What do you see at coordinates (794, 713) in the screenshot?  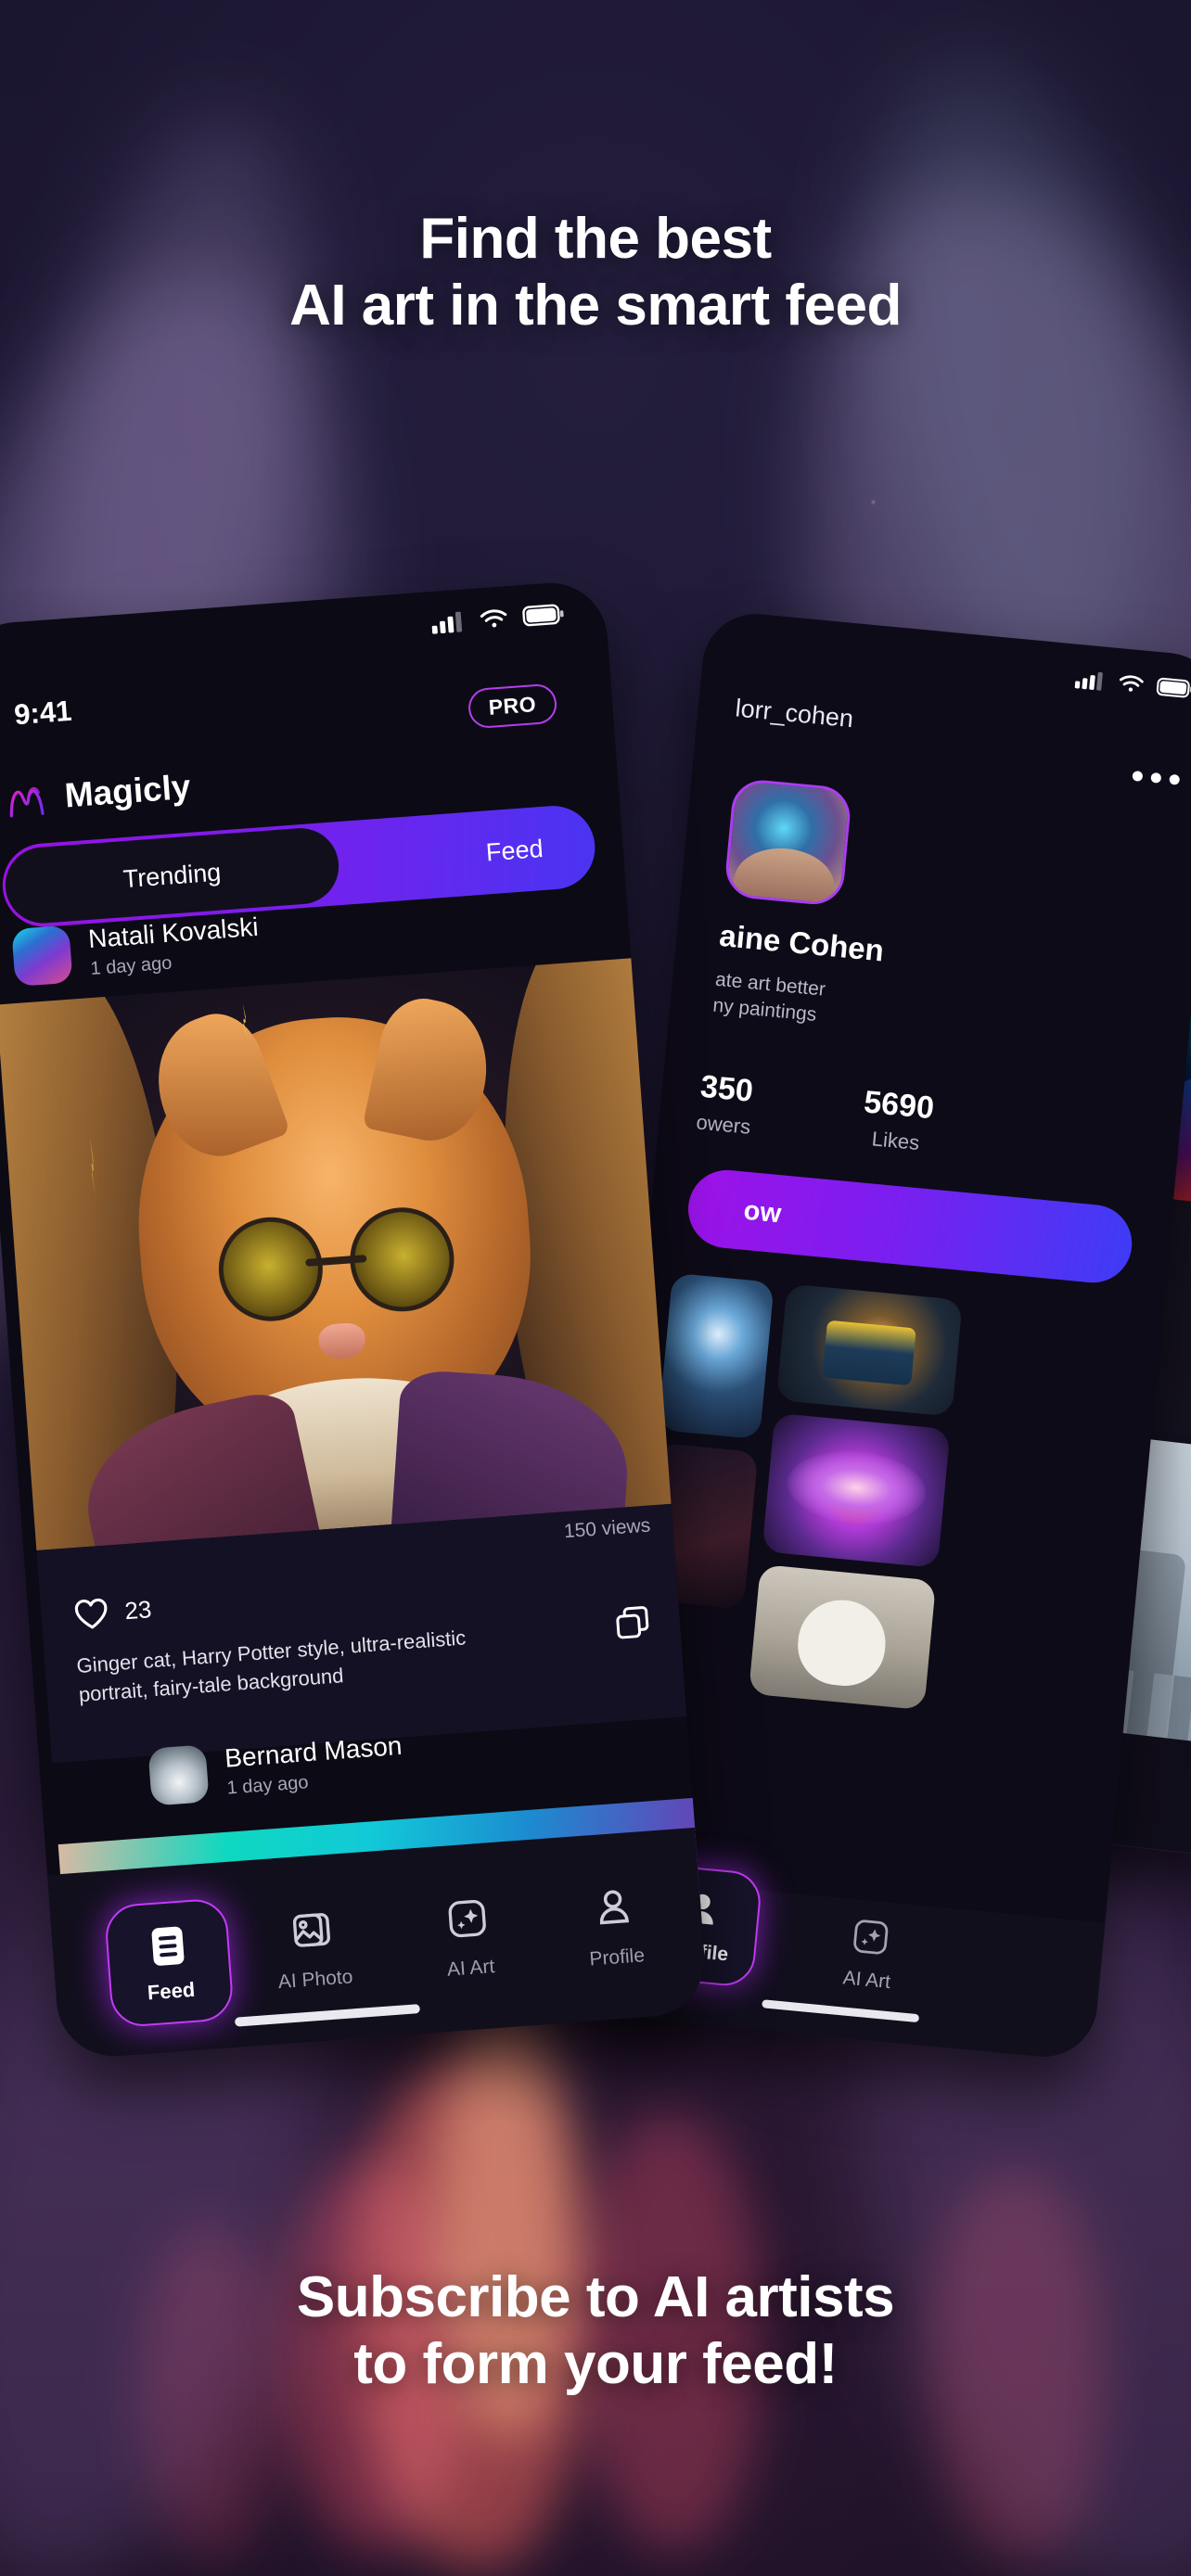 I see `profile-handle: lorr_cohen` at bounding box center [794, 713].